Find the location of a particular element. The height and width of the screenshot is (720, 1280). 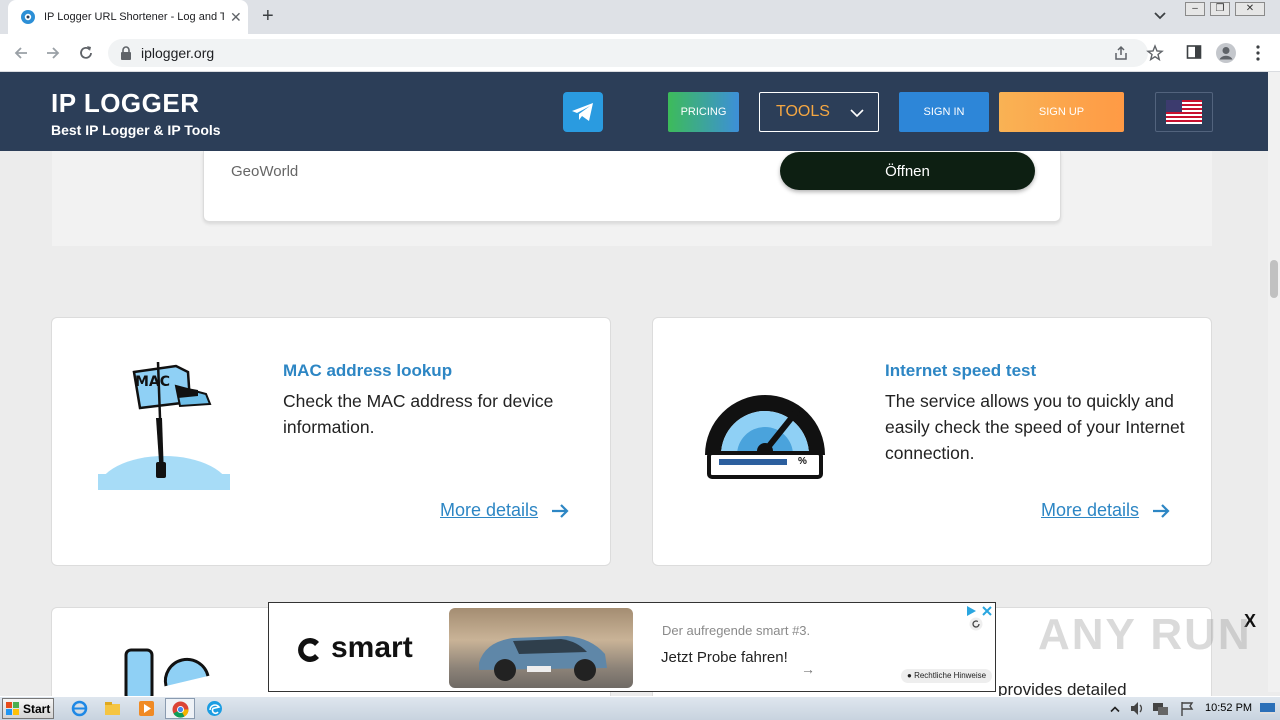

telegram-icon is located at coordinates (582, 112).